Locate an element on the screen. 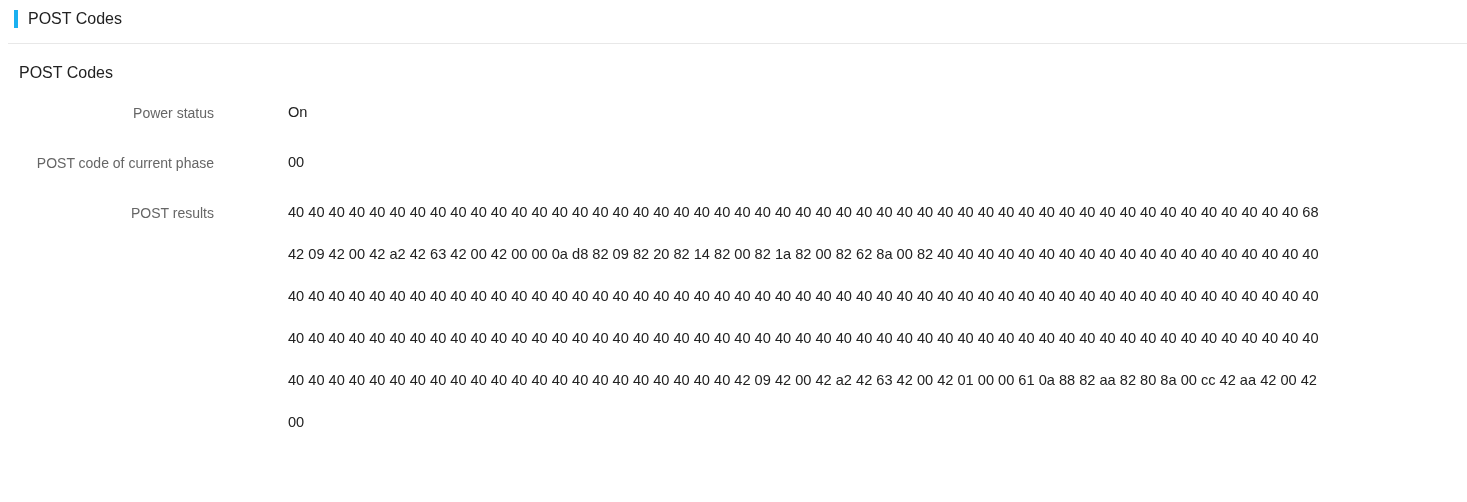  page-title: POST Codes is located at coordinates (75, 19).